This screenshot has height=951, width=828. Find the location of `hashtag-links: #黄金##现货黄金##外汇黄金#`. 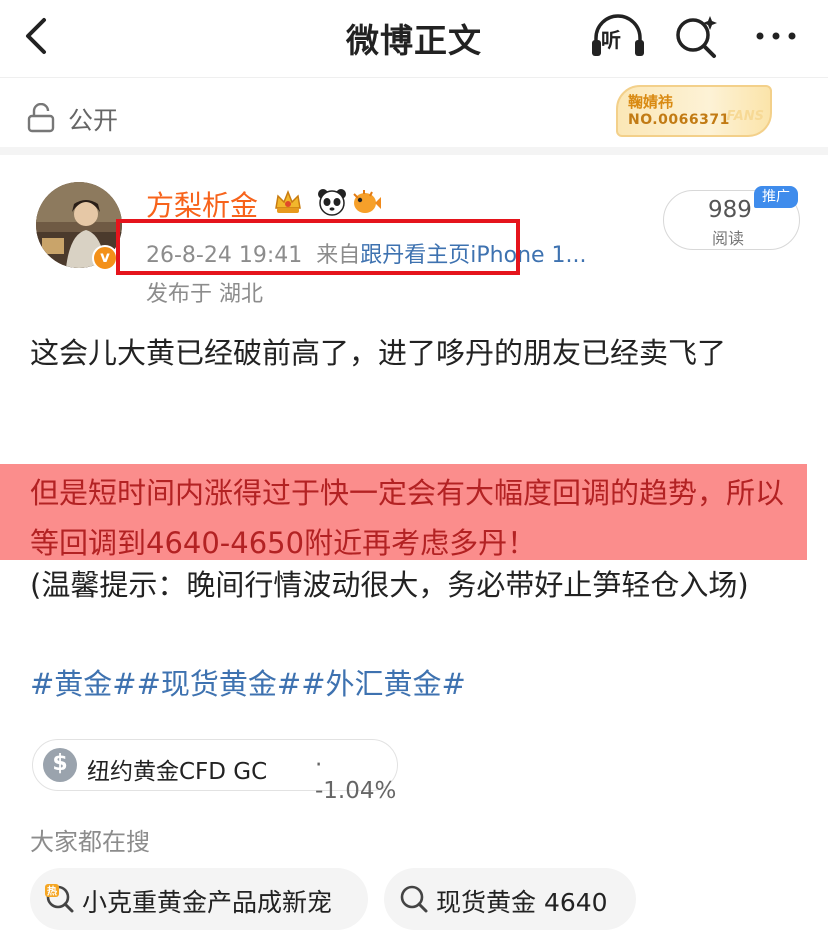

hashtag-links: #黄金##现货黄金##外汇黄金# is located at coordinates (248, 684).